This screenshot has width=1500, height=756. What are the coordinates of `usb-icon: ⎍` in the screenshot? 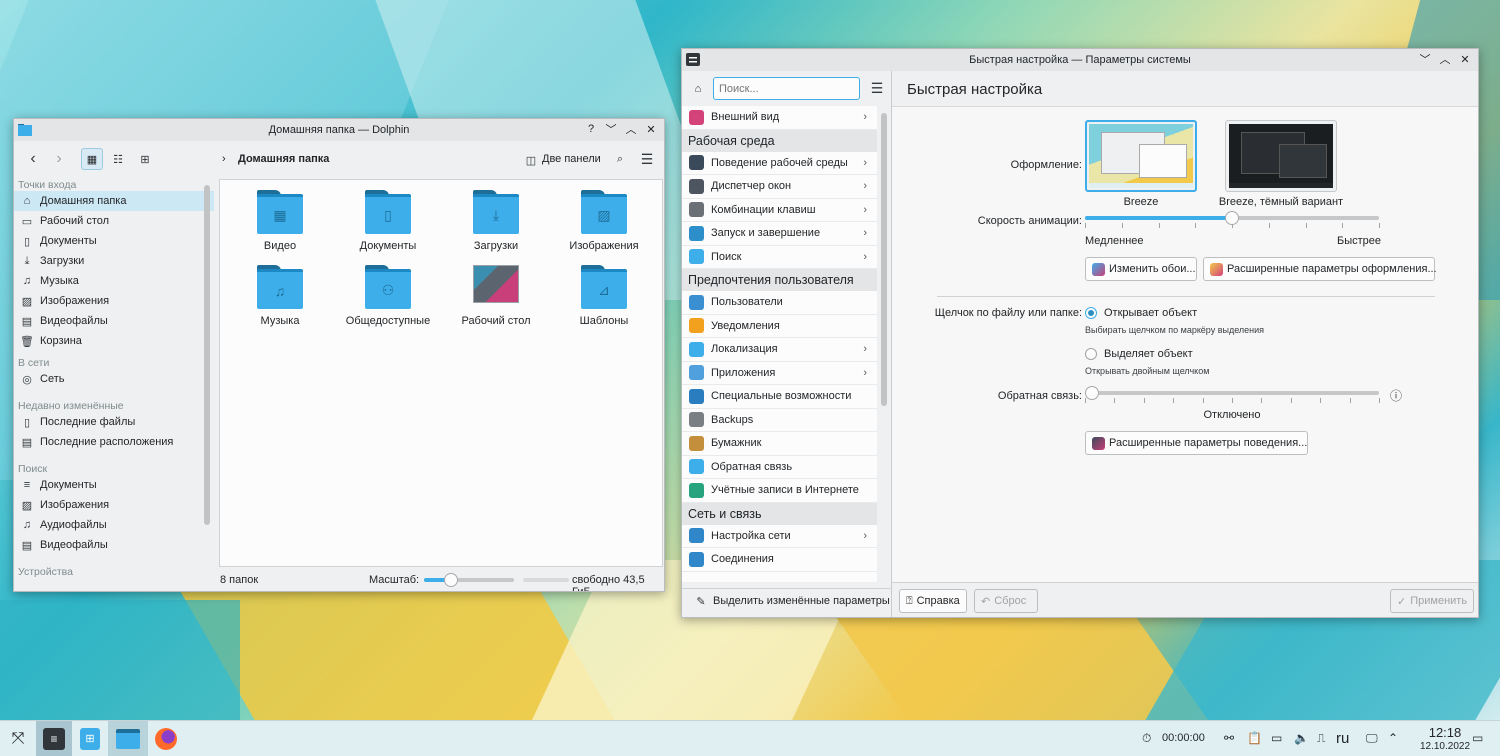 It's located at (1321, 738).